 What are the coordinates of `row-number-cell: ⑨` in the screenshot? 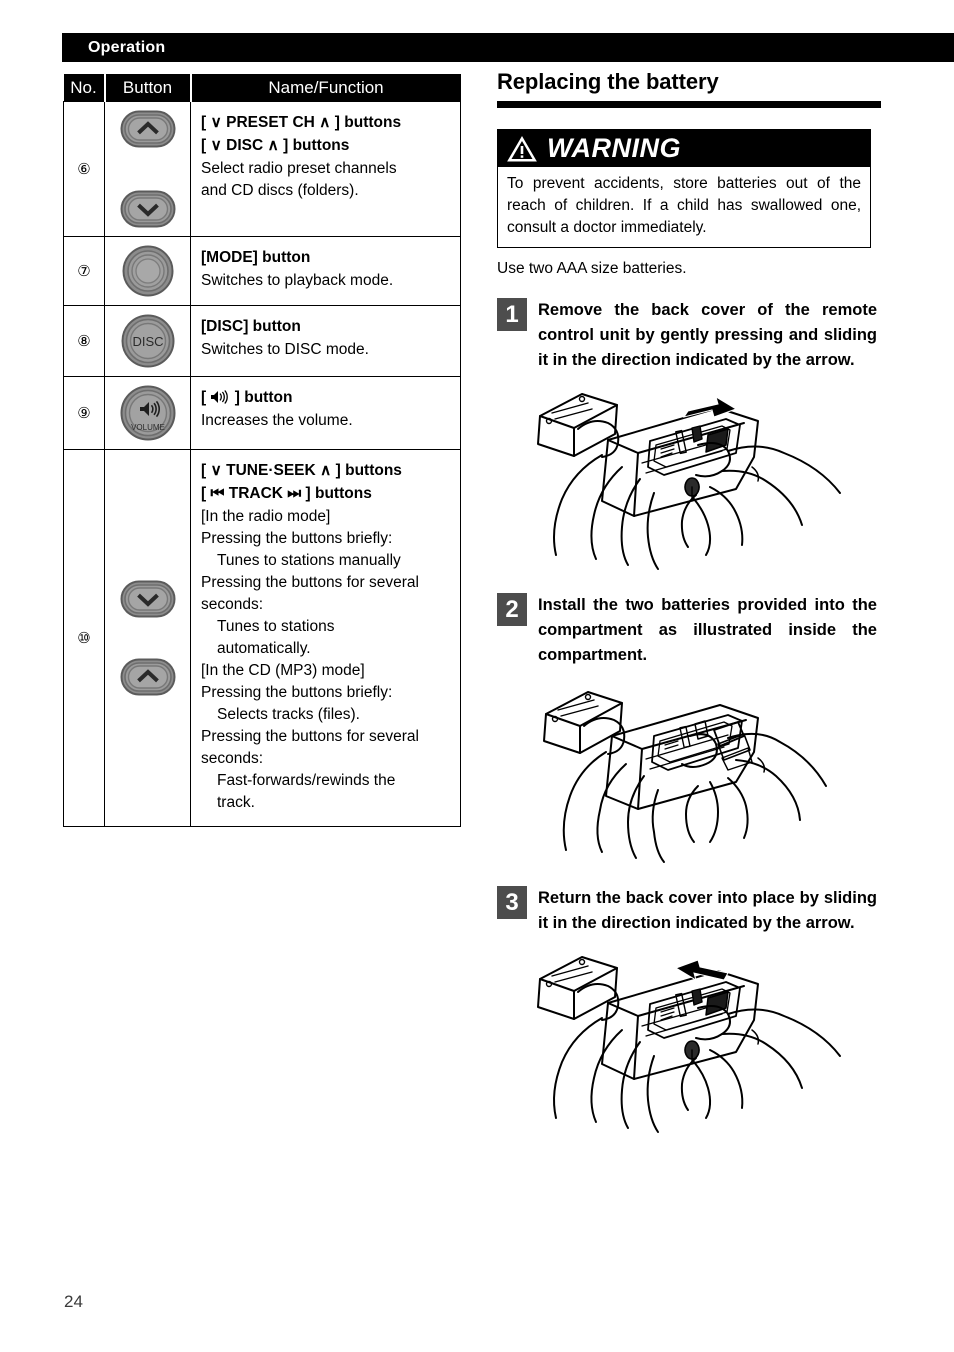 It's located at (84, 413).